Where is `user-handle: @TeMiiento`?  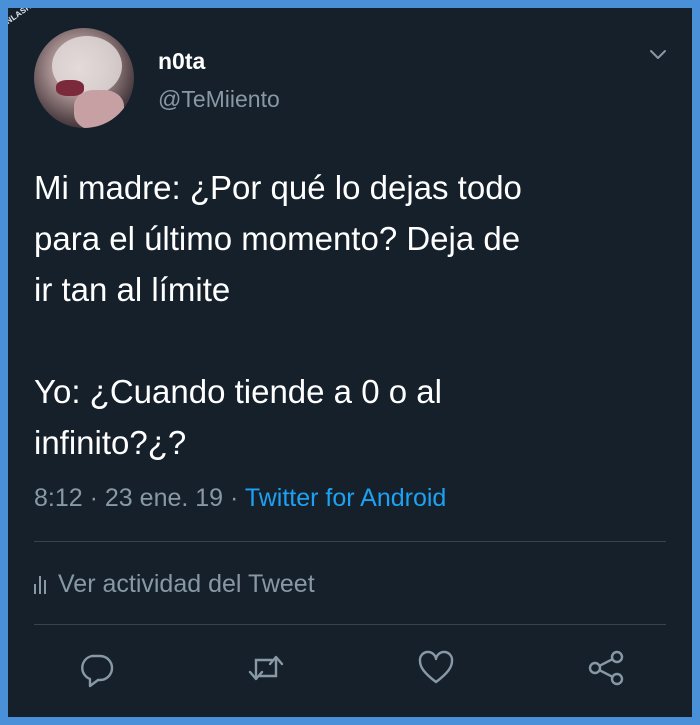
user-handle: @TeMiiento is located at coordinates (219, 99).